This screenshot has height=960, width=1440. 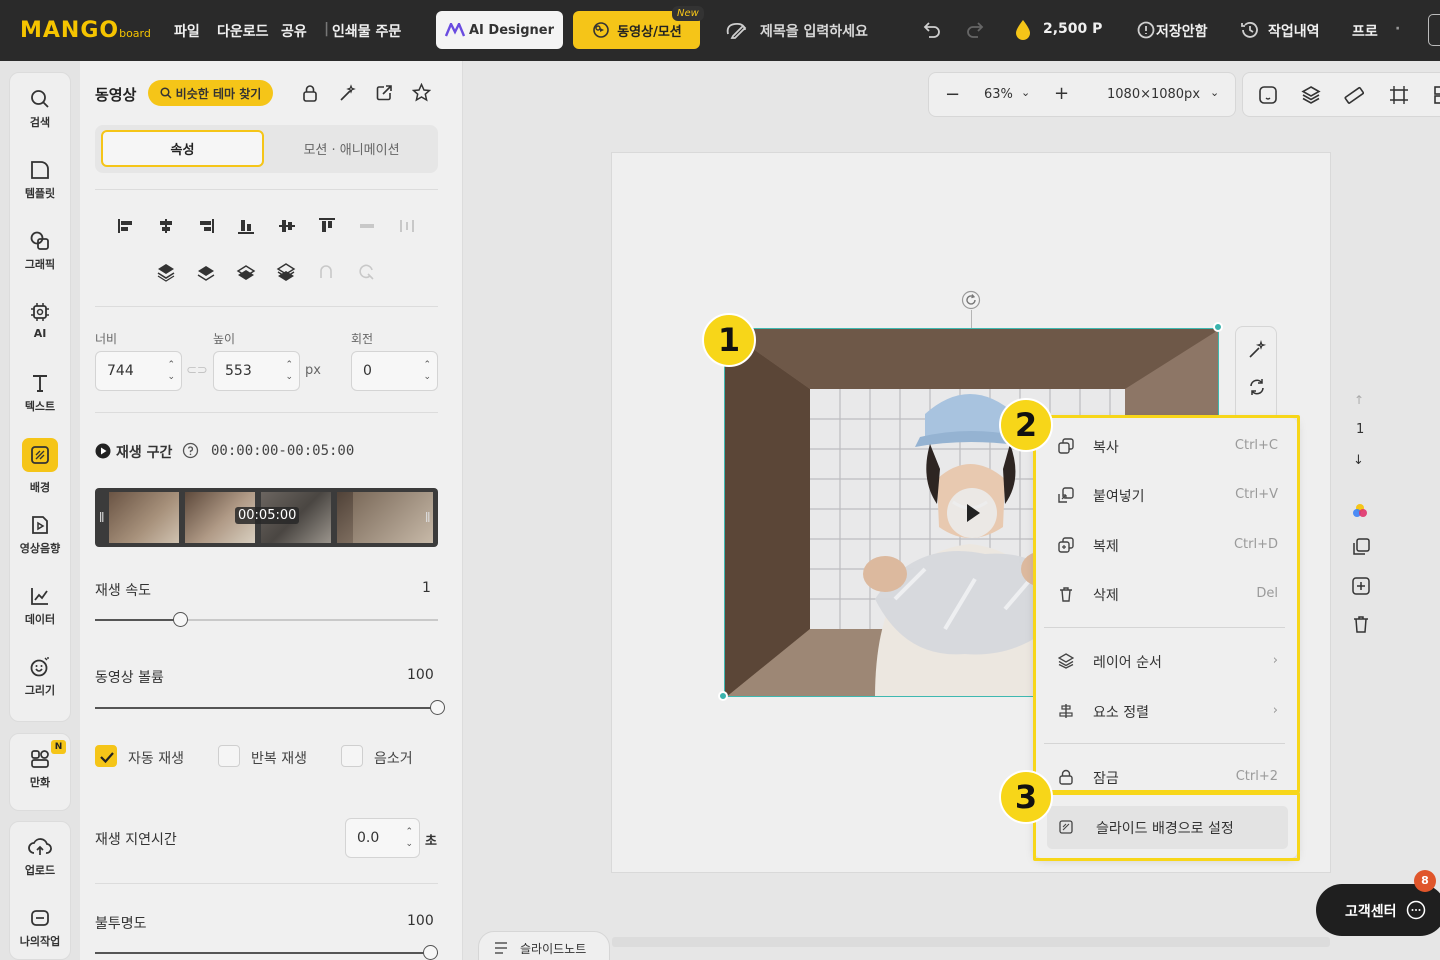 I want to click on mute-checkbox, so click(x=352, y=756).